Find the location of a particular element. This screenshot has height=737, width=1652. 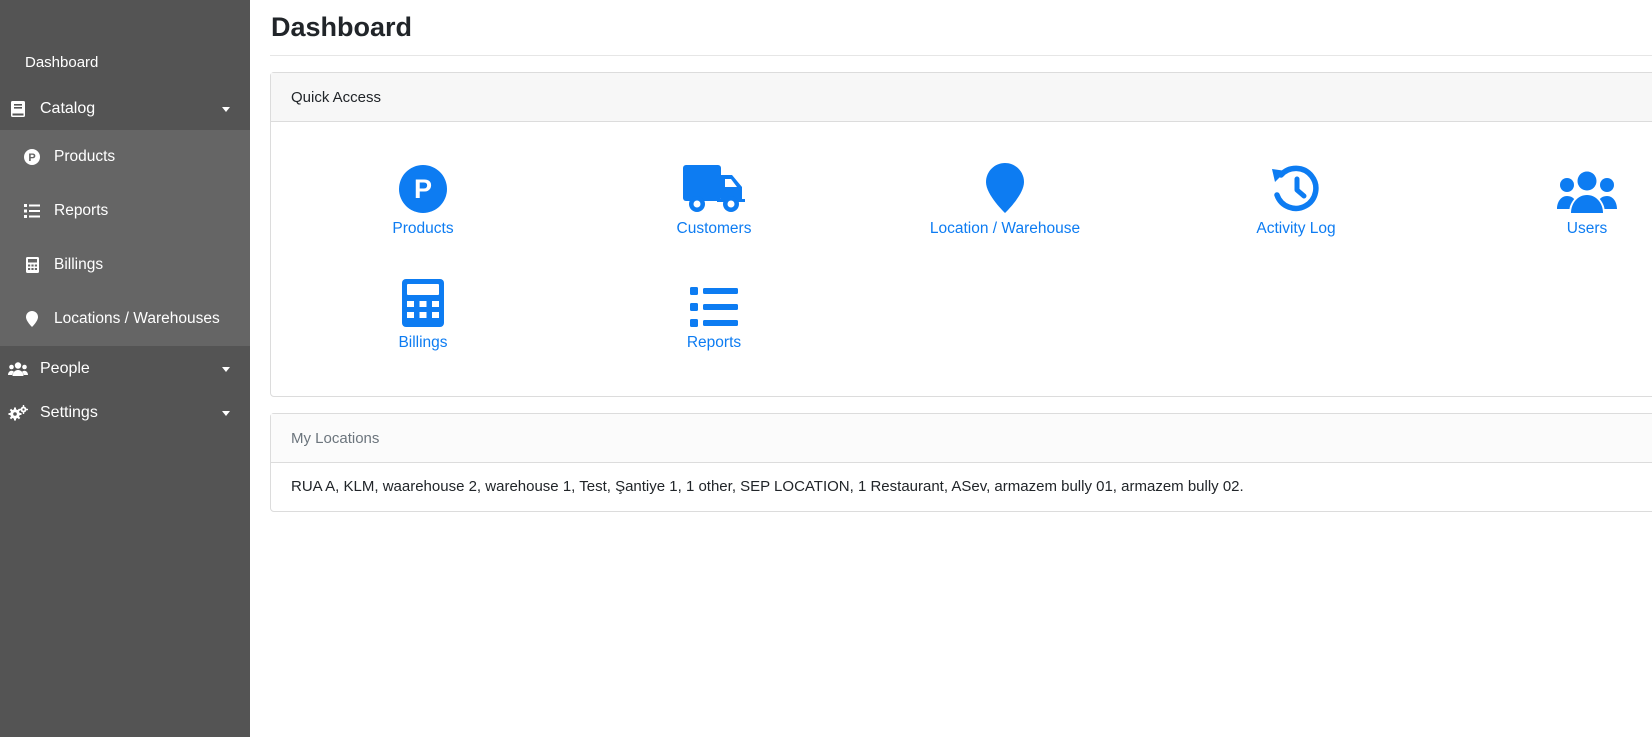

sidebar-item-label: Billings is located at coordinates (79, 264).